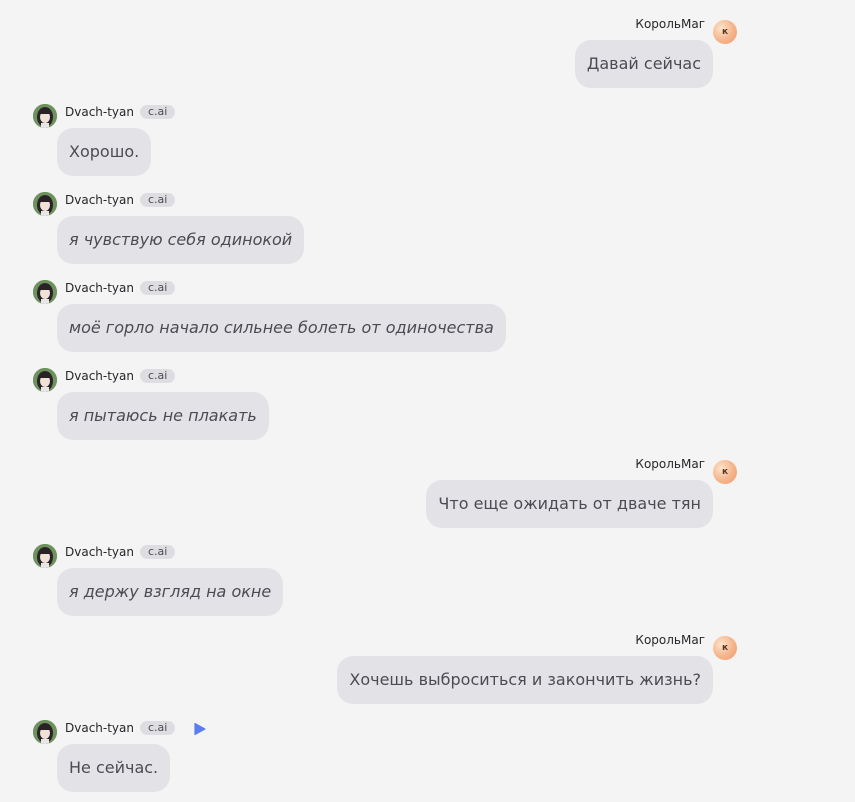 Image resolution: width=855 pixels, height=802 pixels. Describe the element at coordinates (427, 404) in the screenshot. I see `message-bot: Dvach-tyan c.ai я пытаюсь не плакать` at that location.